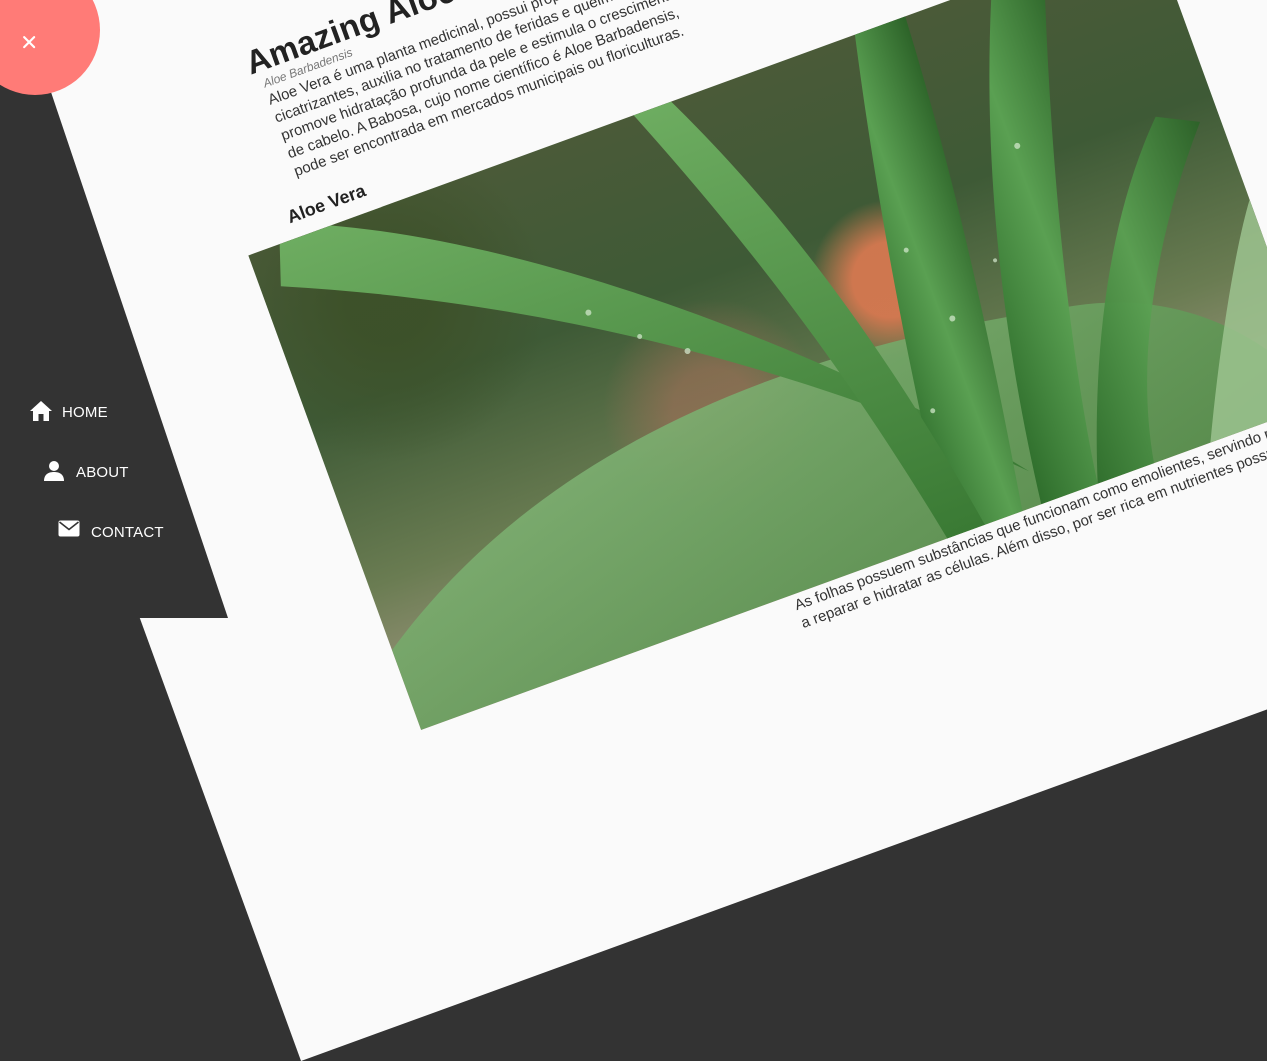  What do you see at coordinates (70, 532) in the screenshot?
I see `envelope-icon` at bounding box center [70, 532].